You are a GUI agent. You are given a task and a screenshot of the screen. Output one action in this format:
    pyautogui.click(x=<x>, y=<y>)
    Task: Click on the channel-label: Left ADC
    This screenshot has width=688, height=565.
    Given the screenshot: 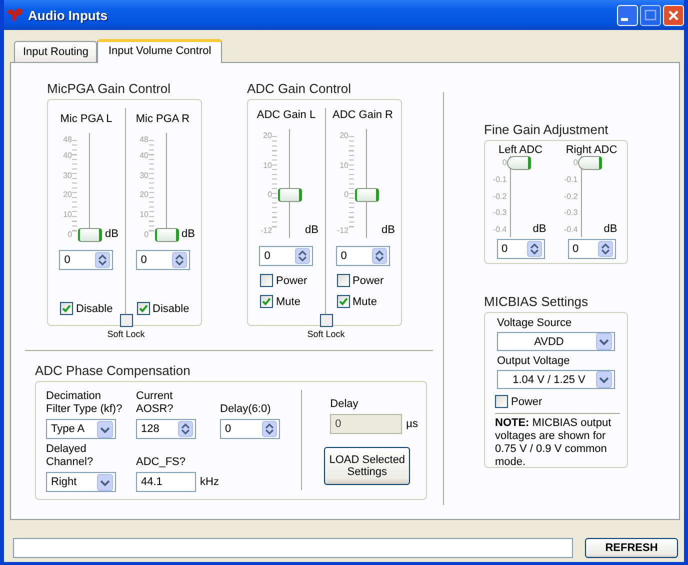 What is the action you would take?
    pyautogui.click(x=520, y=150)
    